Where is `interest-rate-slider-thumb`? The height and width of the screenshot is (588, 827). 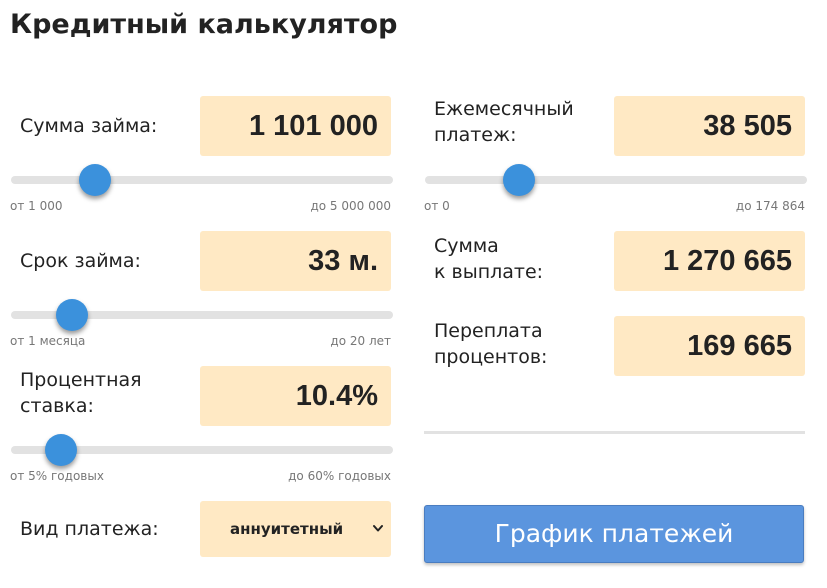 interest-rate-slider-thumb is located at coordinates (60, 450).